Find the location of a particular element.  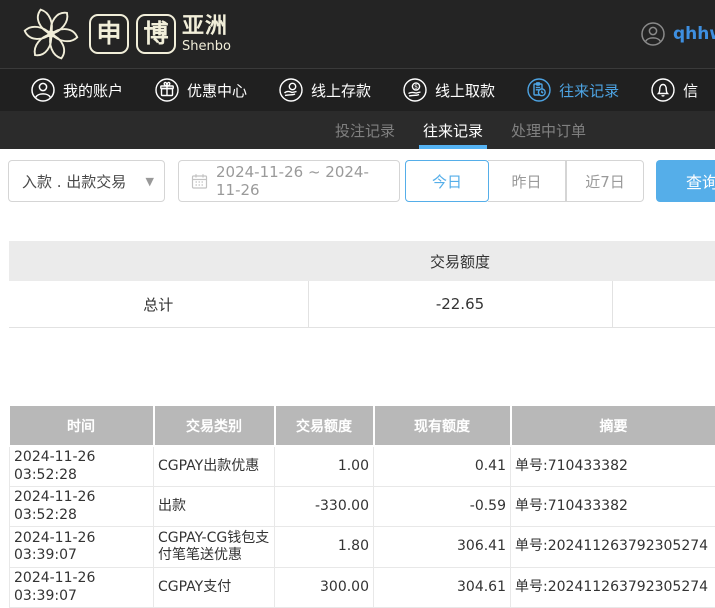

button-label: 昨日 is located at coordinates (526, 181).